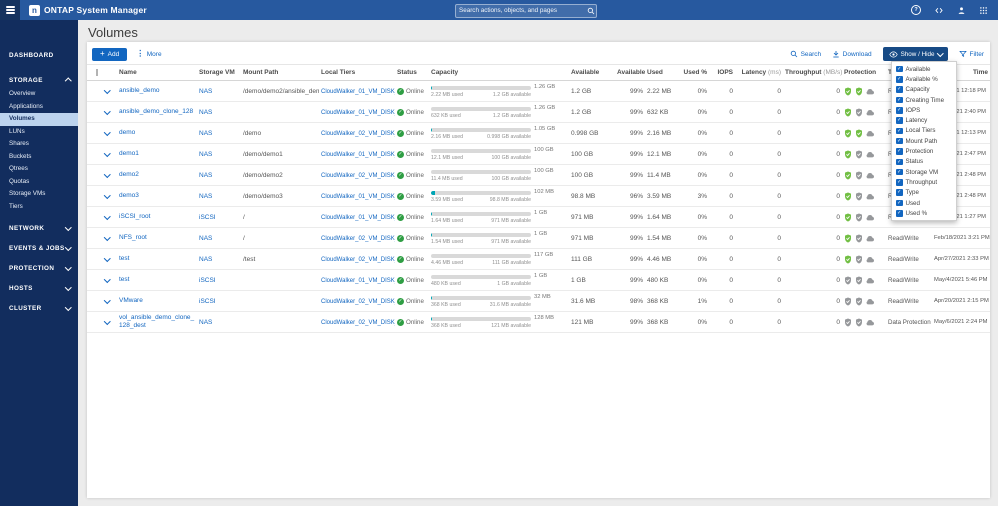  What do you see at coordinates (39, 169) in the screenshot?
I see `sidebar-storage-subitem: Qtrees` at bounding box center [39, 169].